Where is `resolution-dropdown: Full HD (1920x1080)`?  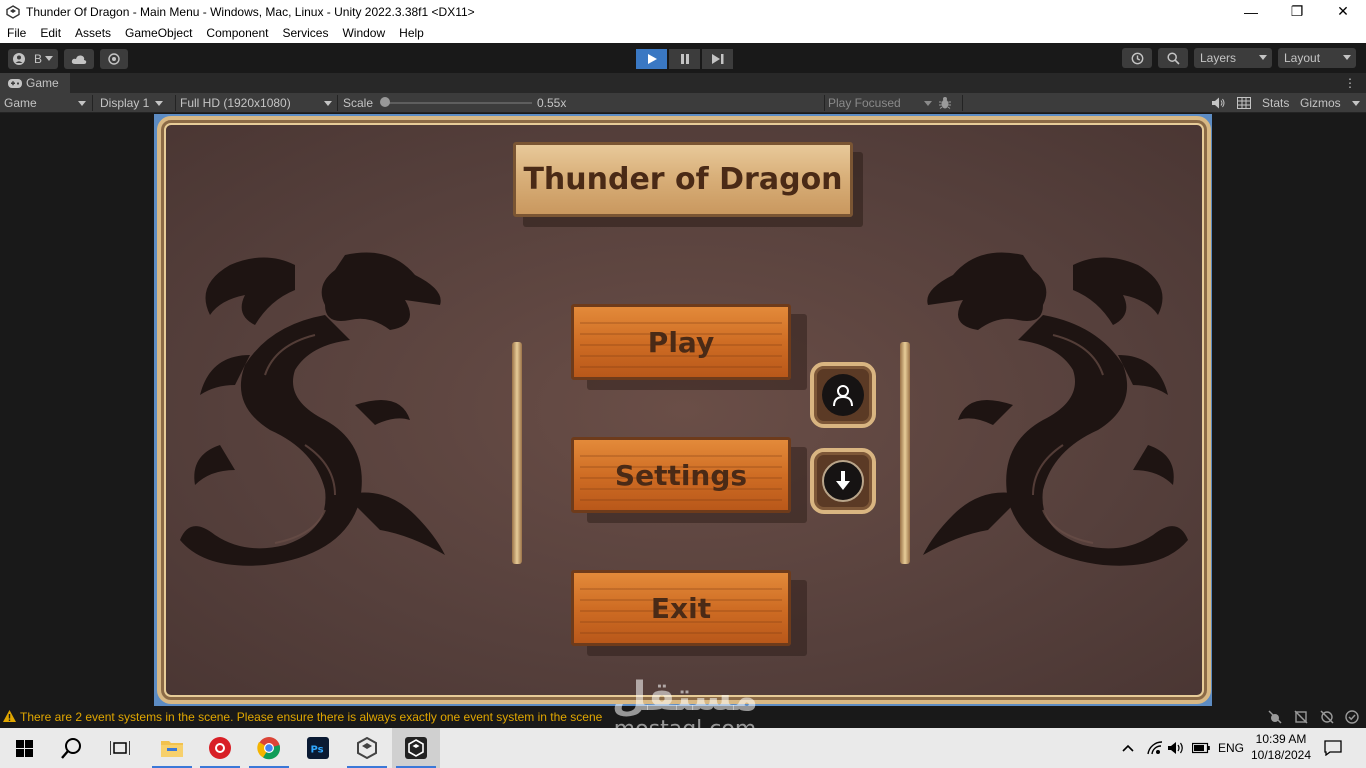 resolution-dropdown: Full HD (1920x1080) is located at coordinates (256, 103).